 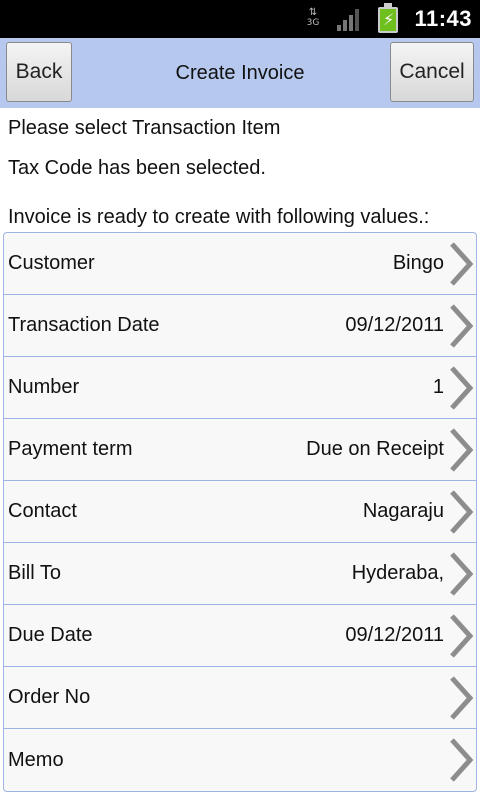 What do you see at coordinates (240, 326) in the screenshot?
I see `field-row-transaction-date: Transaction Date 09/12/2011` at bounding box center [240, 326].